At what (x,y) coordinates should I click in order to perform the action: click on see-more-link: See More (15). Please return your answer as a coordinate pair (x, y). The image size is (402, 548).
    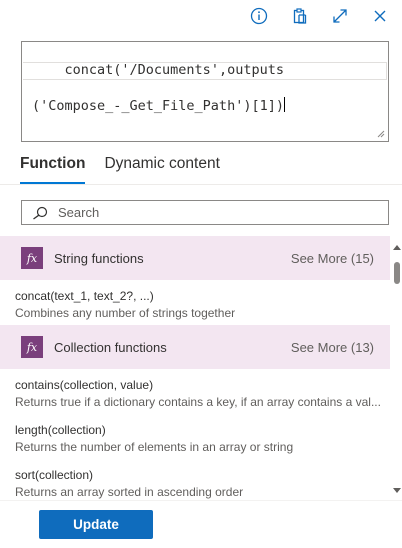
    Looking at the image, I should click on (332, 258).